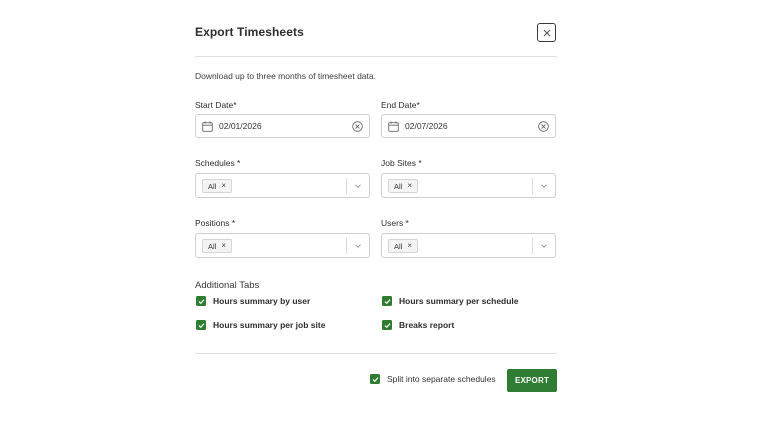  I want to click on modal-title: Export Timesheets, so click(249, 32).